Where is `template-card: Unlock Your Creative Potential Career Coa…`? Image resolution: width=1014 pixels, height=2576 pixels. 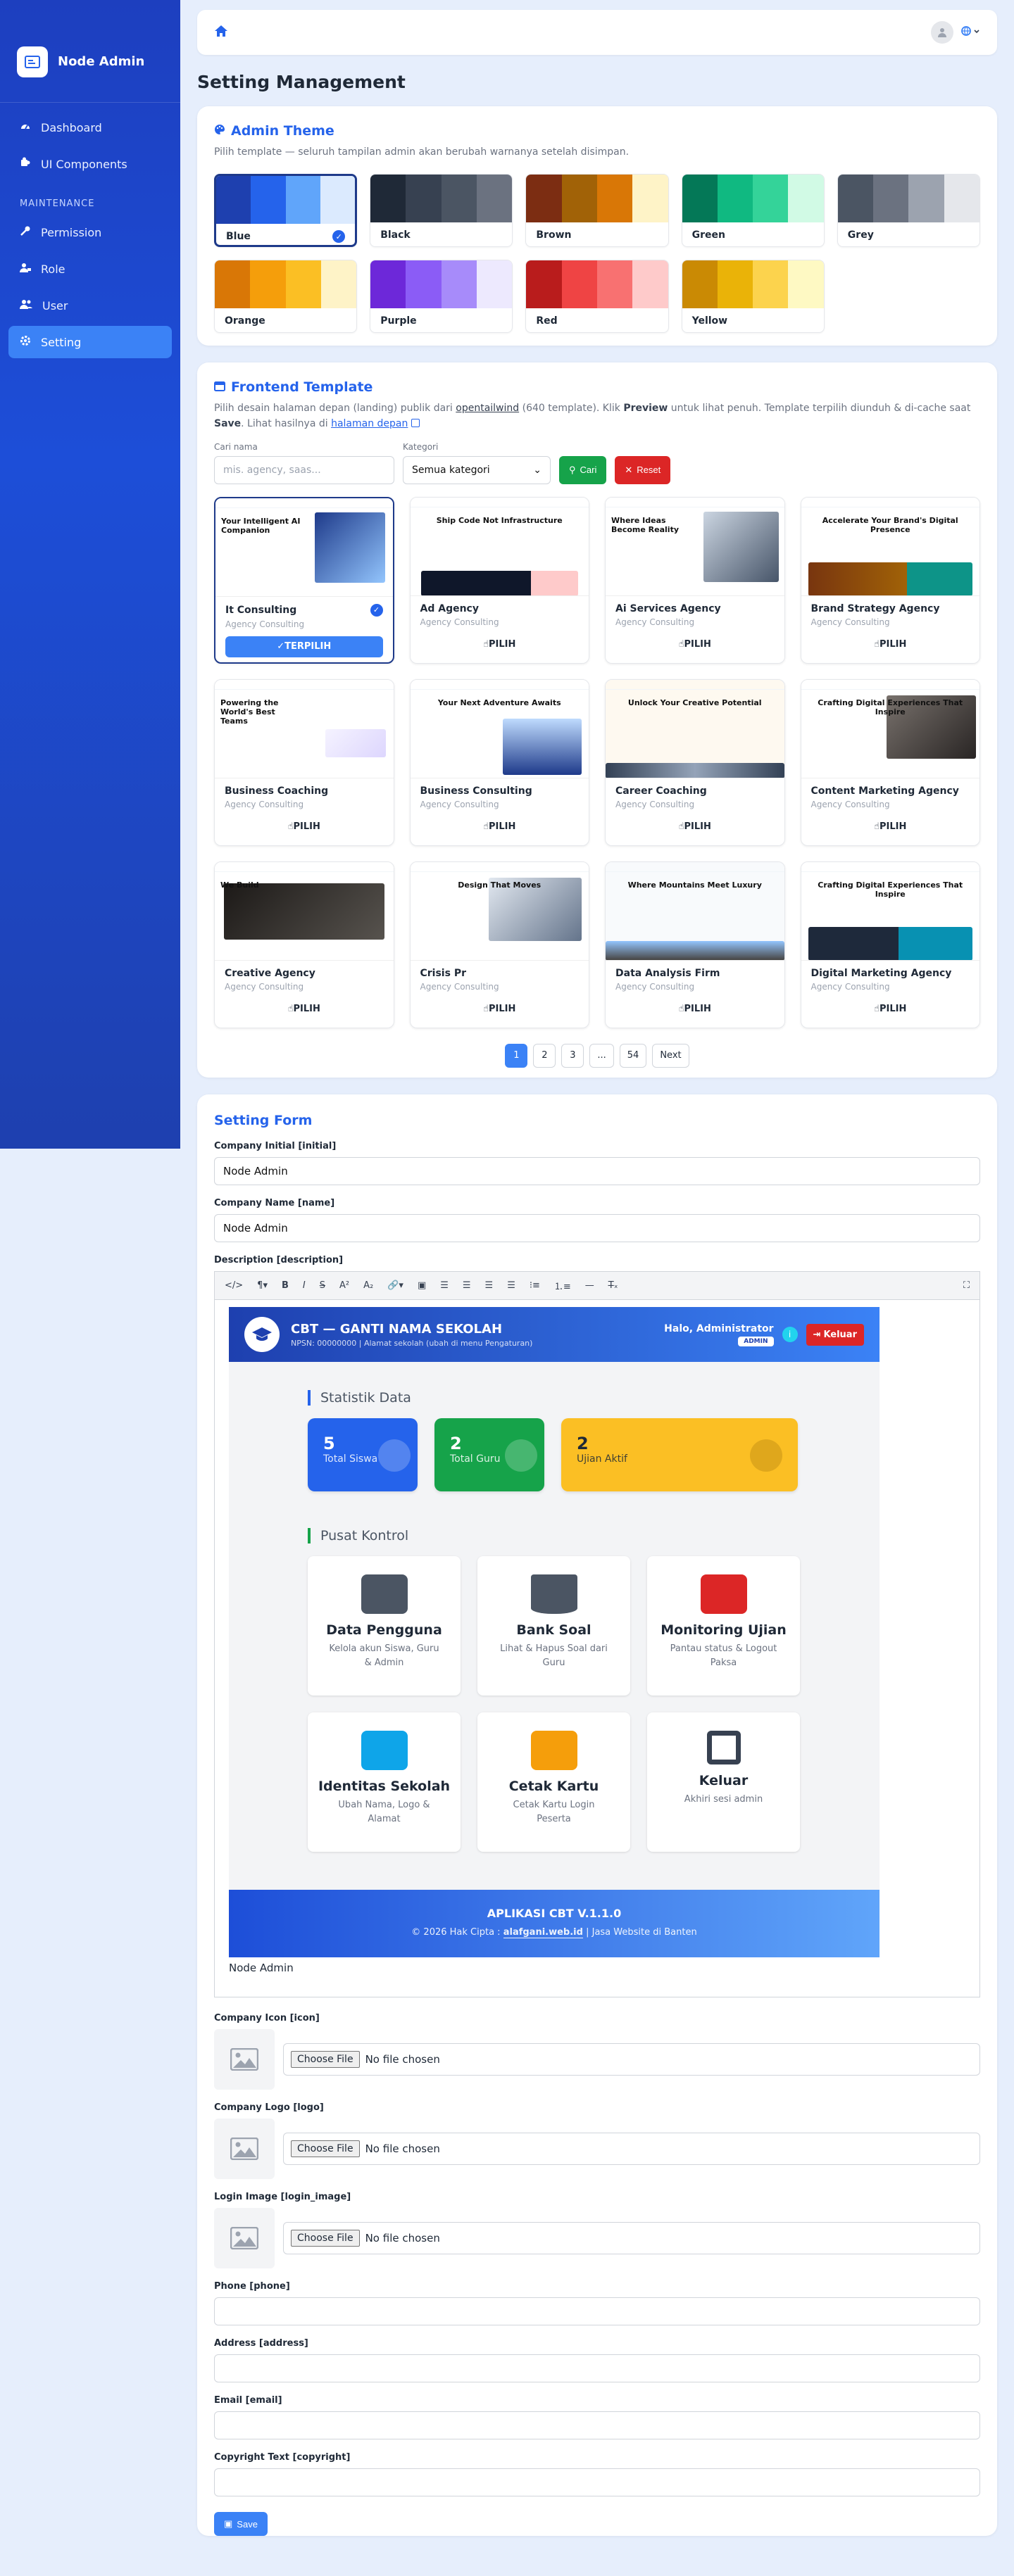
template-card: Unlock Your Creative Potential Career Coa… is located at coordinates (695, 762).